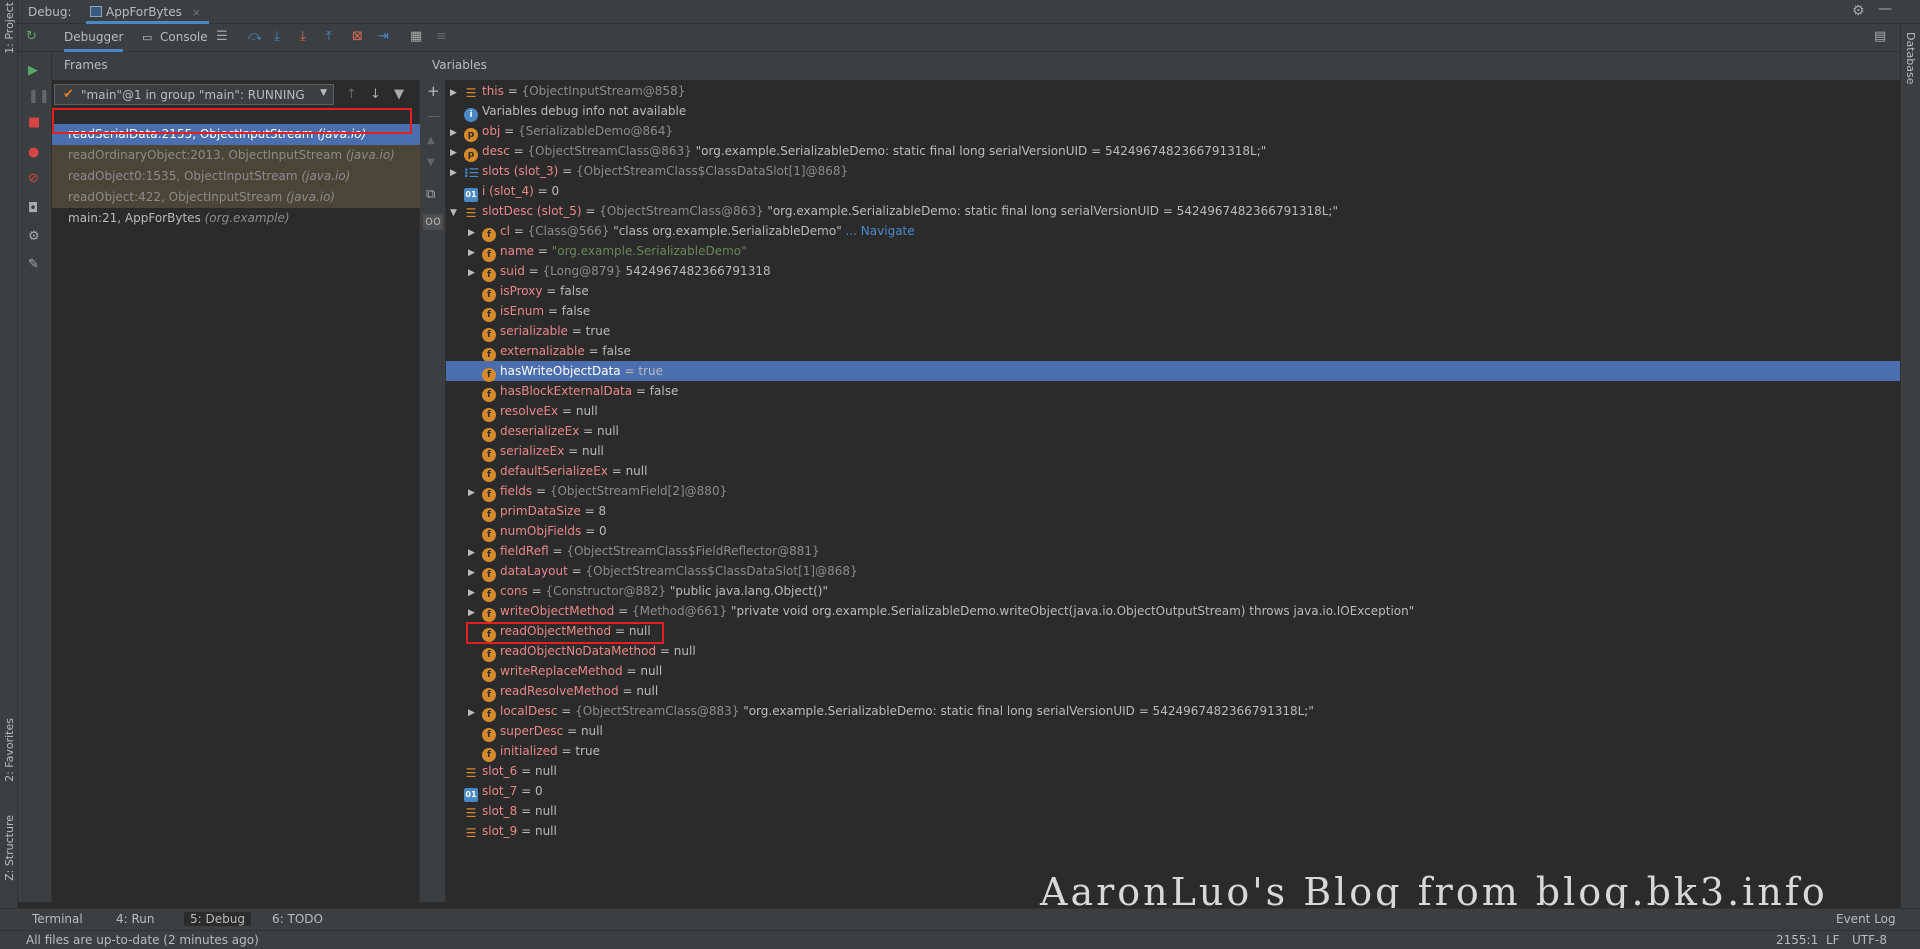 The width and height of the screenshot is (1920, 949). What do you see at coordinates (1166, 651) in the screenshot?
I see `variable-row: f readObjectNoDataMethod = null` at bounding box center [1166, 651].